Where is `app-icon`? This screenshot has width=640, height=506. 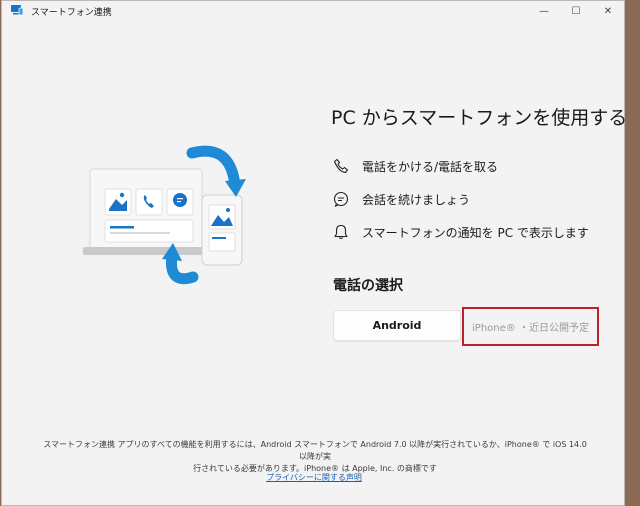
app-icon is located at coordinates (17, 10).